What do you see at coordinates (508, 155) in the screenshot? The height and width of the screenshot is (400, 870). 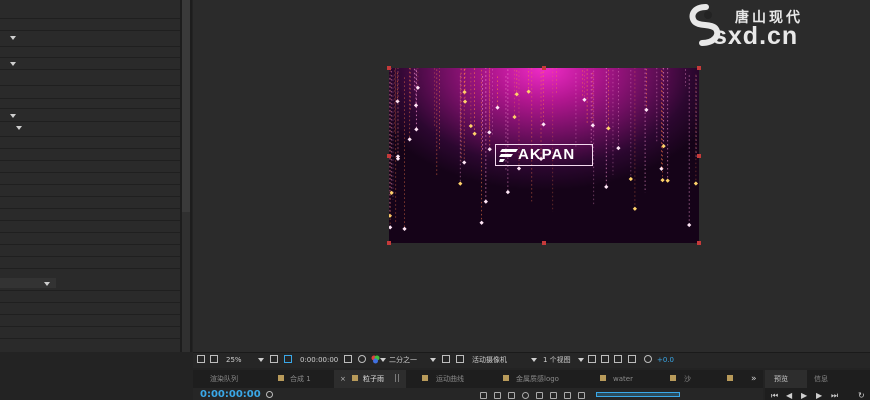 I see `logo-f-icon` at bounding box center [508, 155].